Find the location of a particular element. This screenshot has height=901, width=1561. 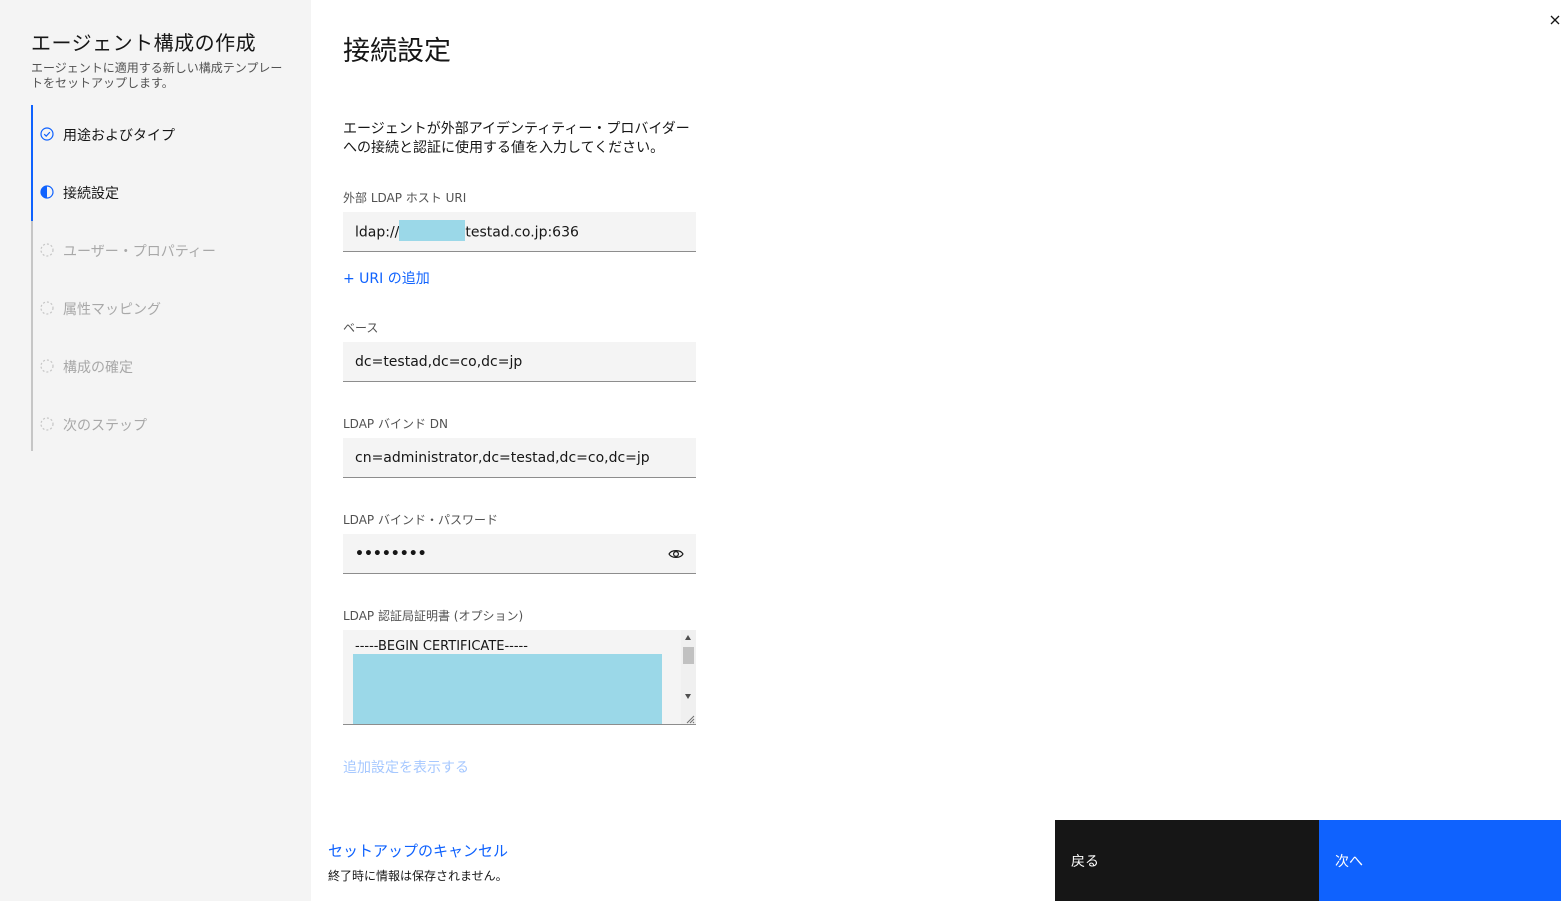

checkmark-outline-icon is located at coordinates (47, 134).